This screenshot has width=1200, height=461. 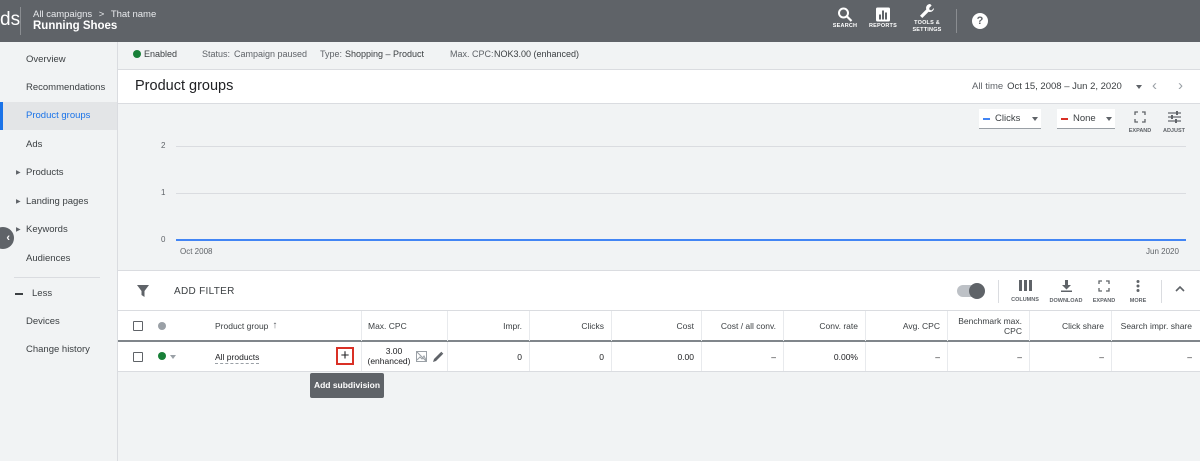 I want to click on chart-expand-label: EXPAND, so click(x=1140, y=131).